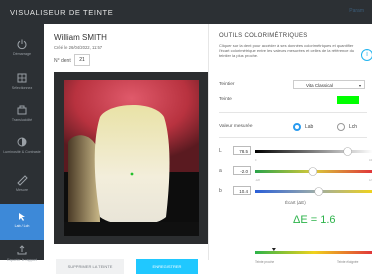 The height and width of the screenshot is (274, 372). Describe the element at coordinates (22, 84) in the screenshot. I see `sidebar-item-selection: Sélectionnez` at that location.